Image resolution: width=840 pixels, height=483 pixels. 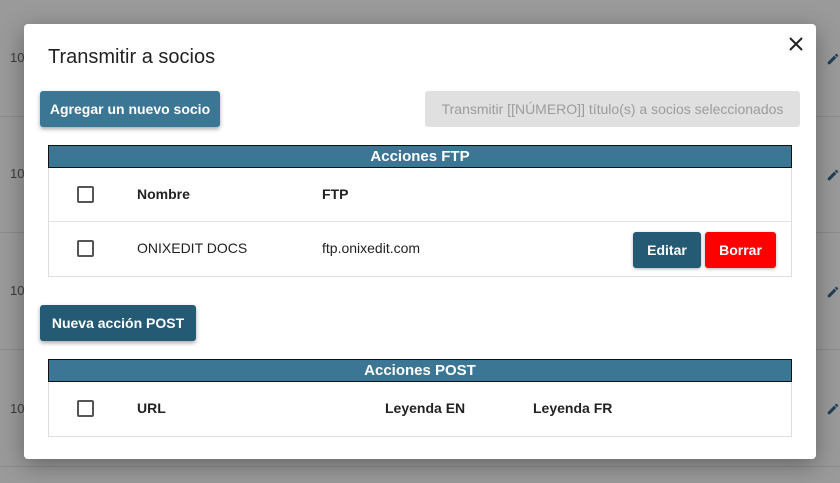 I want to click on post-actions-section: Acciones POST URL Leyenda EN Leyenda FR, so click(x=420, y=398).